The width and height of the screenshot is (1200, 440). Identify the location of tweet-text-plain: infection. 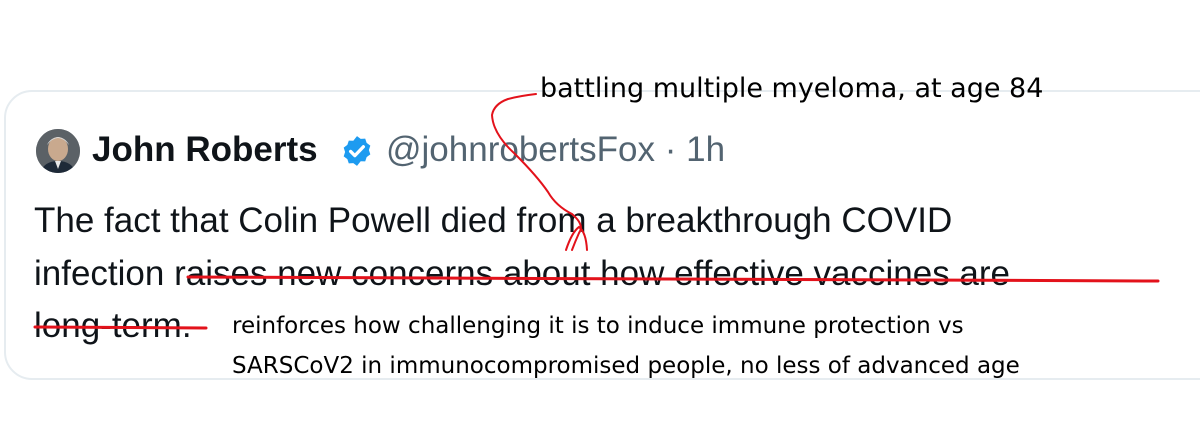
(99, 273).